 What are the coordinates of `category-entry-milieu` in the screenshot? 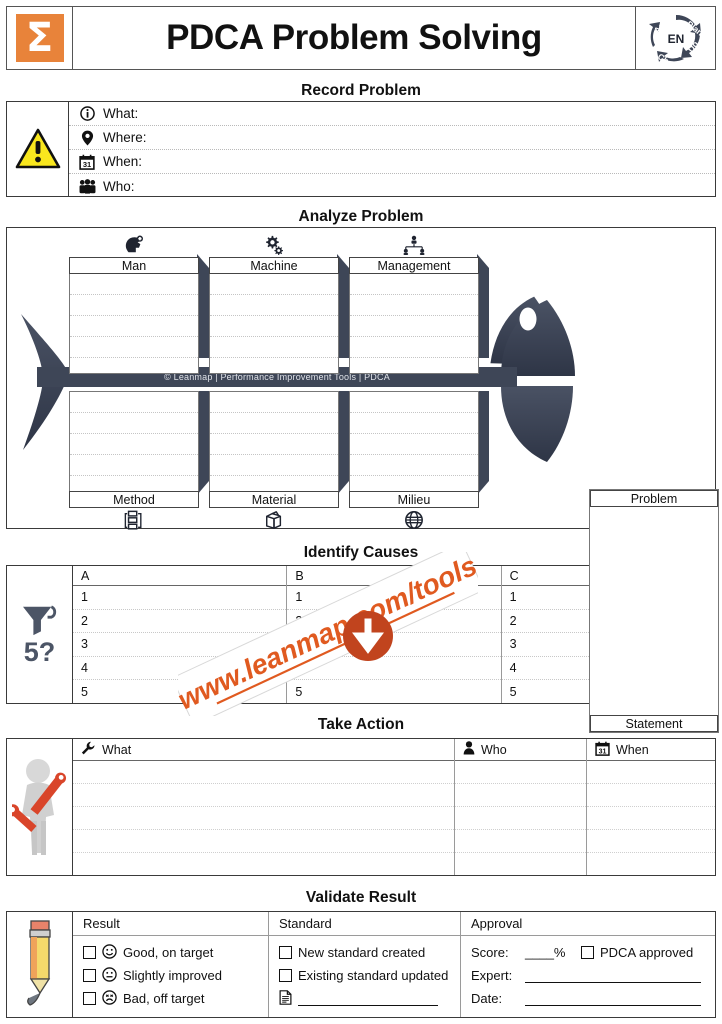 It's located at (414, 441).